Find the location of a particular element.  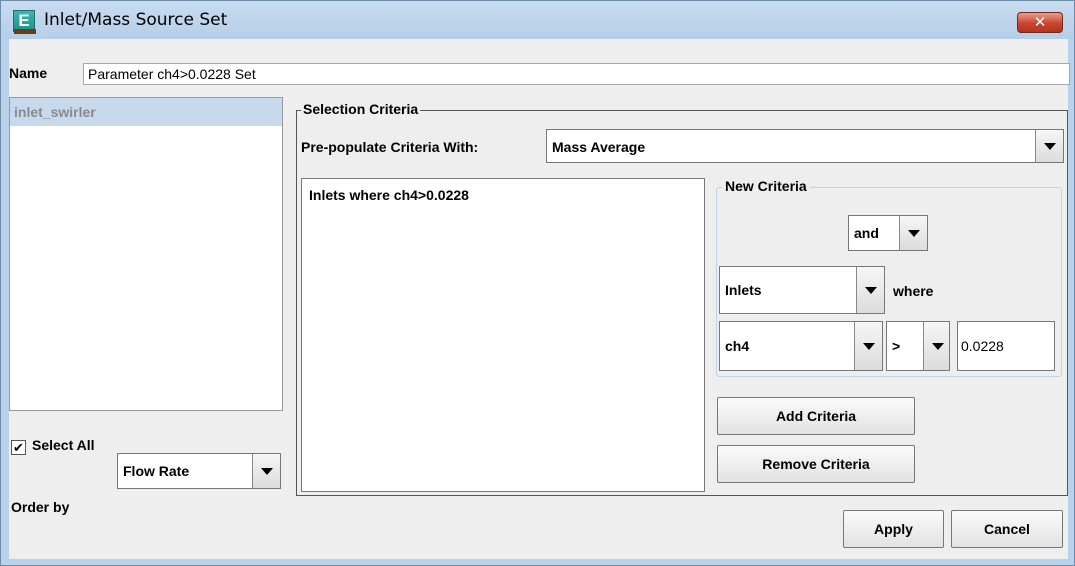

app-icon-letter: E is located at coordinates (24, 20).